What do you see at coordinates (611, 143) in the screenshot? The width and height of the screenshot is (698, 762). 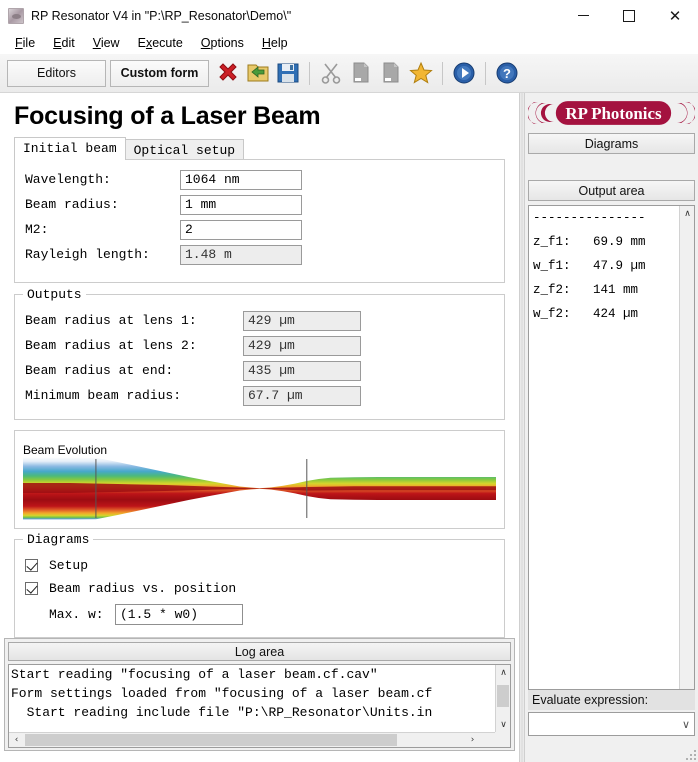 I see `sidebar-diagrams-button: Diagrams` at bounding box center [611, 143].